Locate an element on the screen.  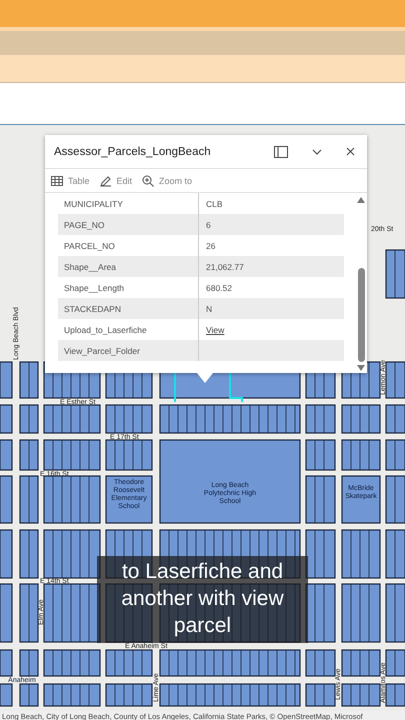
close-icon is located at coordinates (350, 151).